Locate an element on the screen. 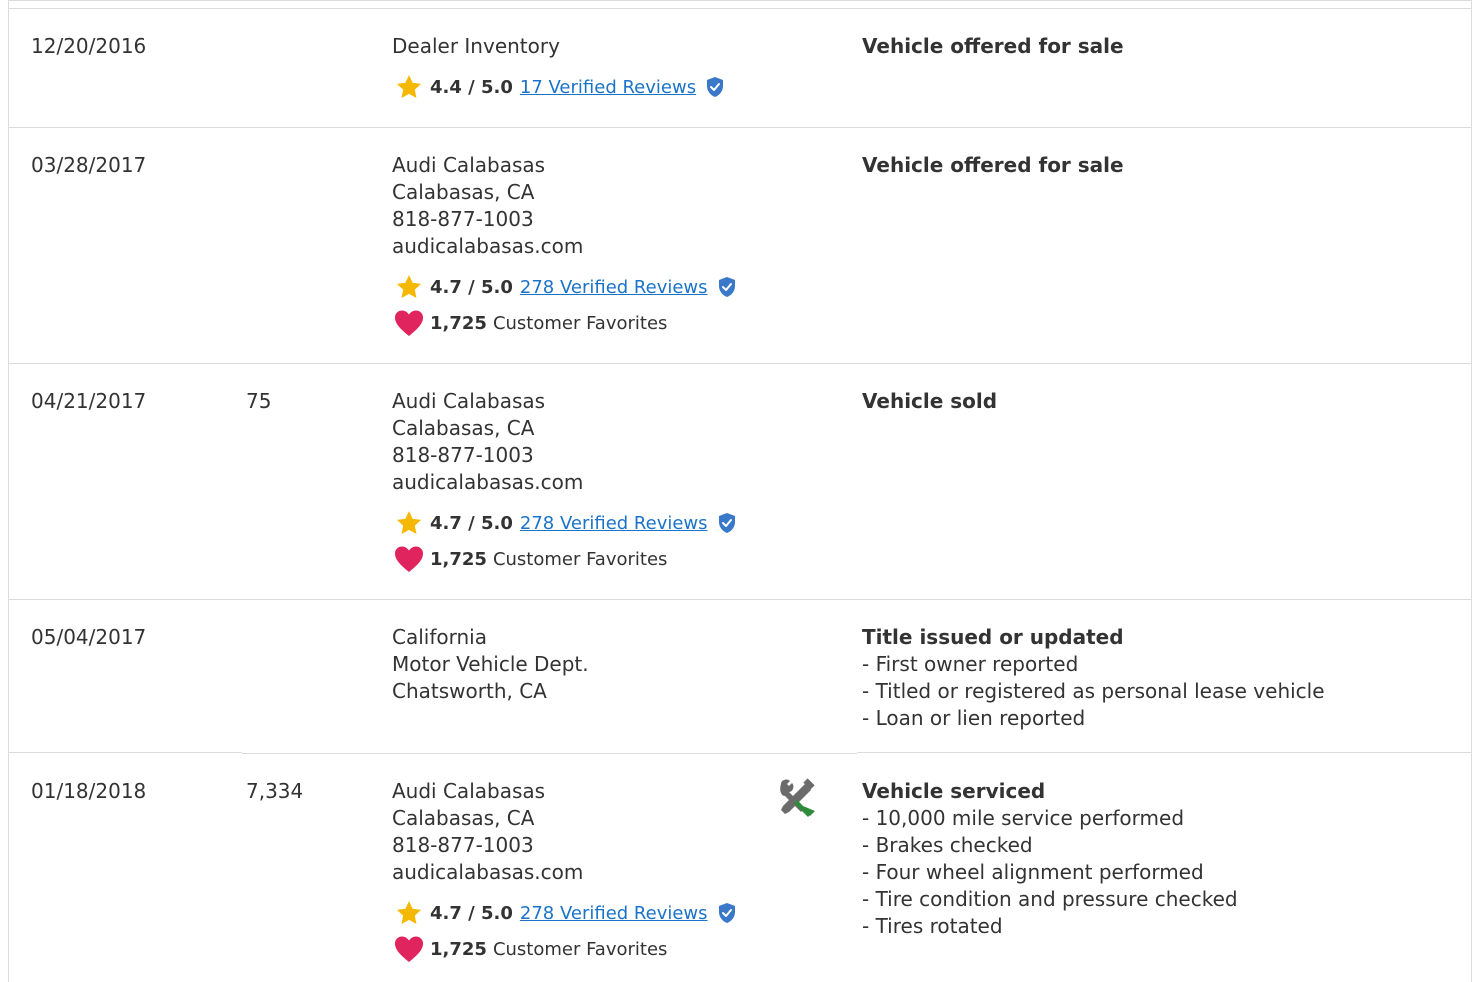  source-line: California is located at coordinates (439, 637).